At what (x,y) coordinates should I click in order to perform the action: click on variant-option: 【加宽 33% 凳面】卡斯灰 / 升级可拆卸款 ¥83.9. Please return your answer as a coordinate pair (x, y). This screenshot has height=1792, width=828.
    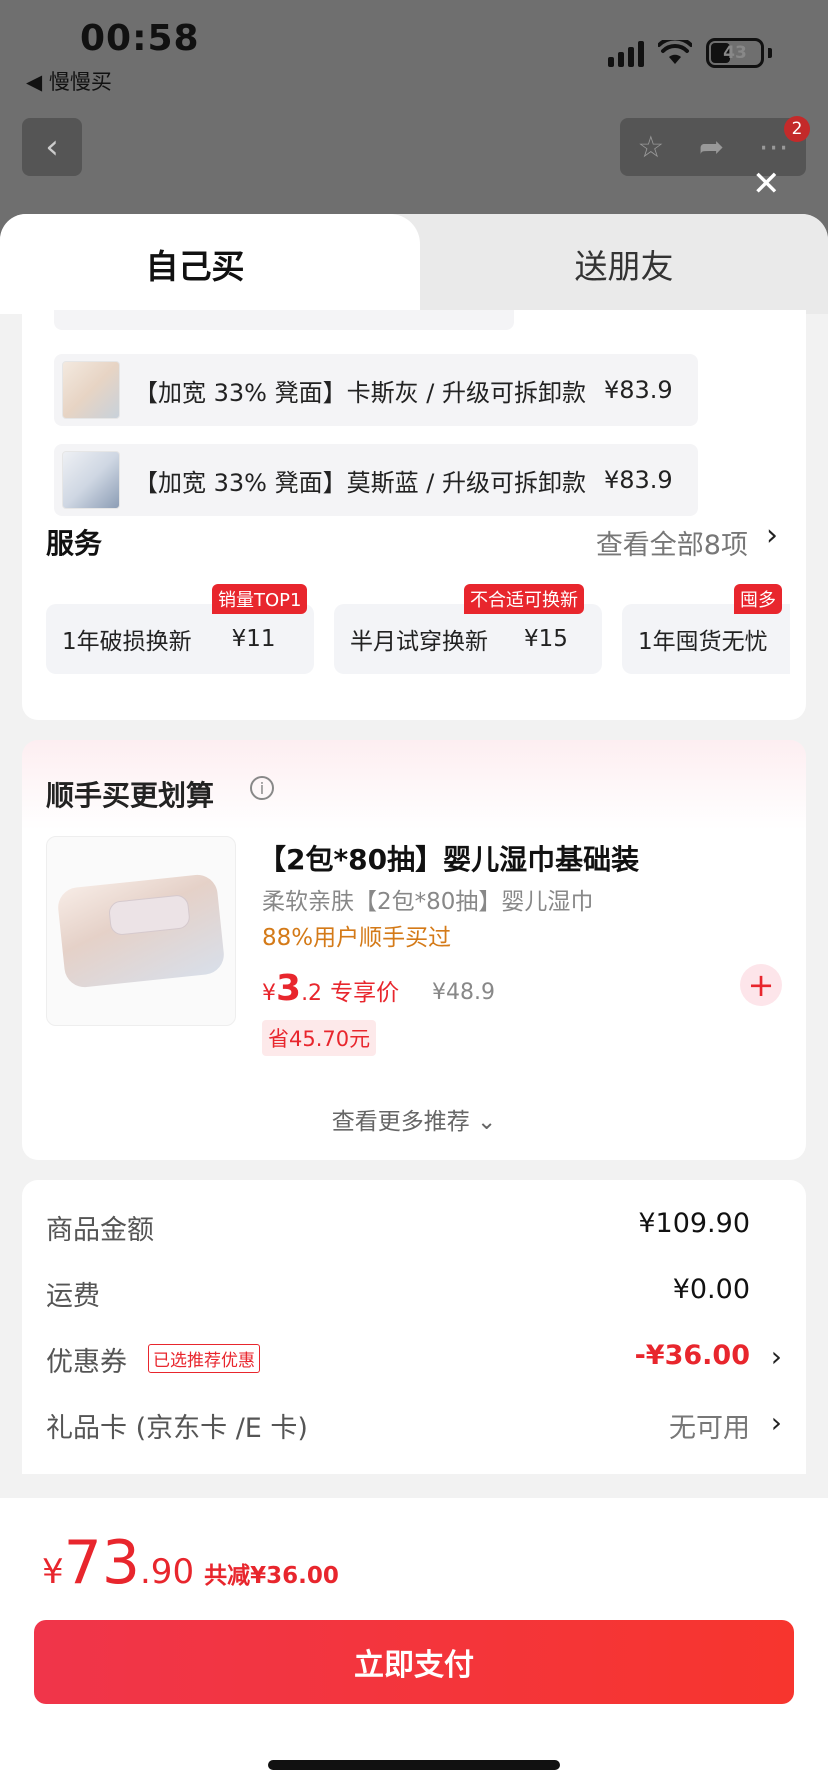
    Looking at the image, I should click on (376, 390).